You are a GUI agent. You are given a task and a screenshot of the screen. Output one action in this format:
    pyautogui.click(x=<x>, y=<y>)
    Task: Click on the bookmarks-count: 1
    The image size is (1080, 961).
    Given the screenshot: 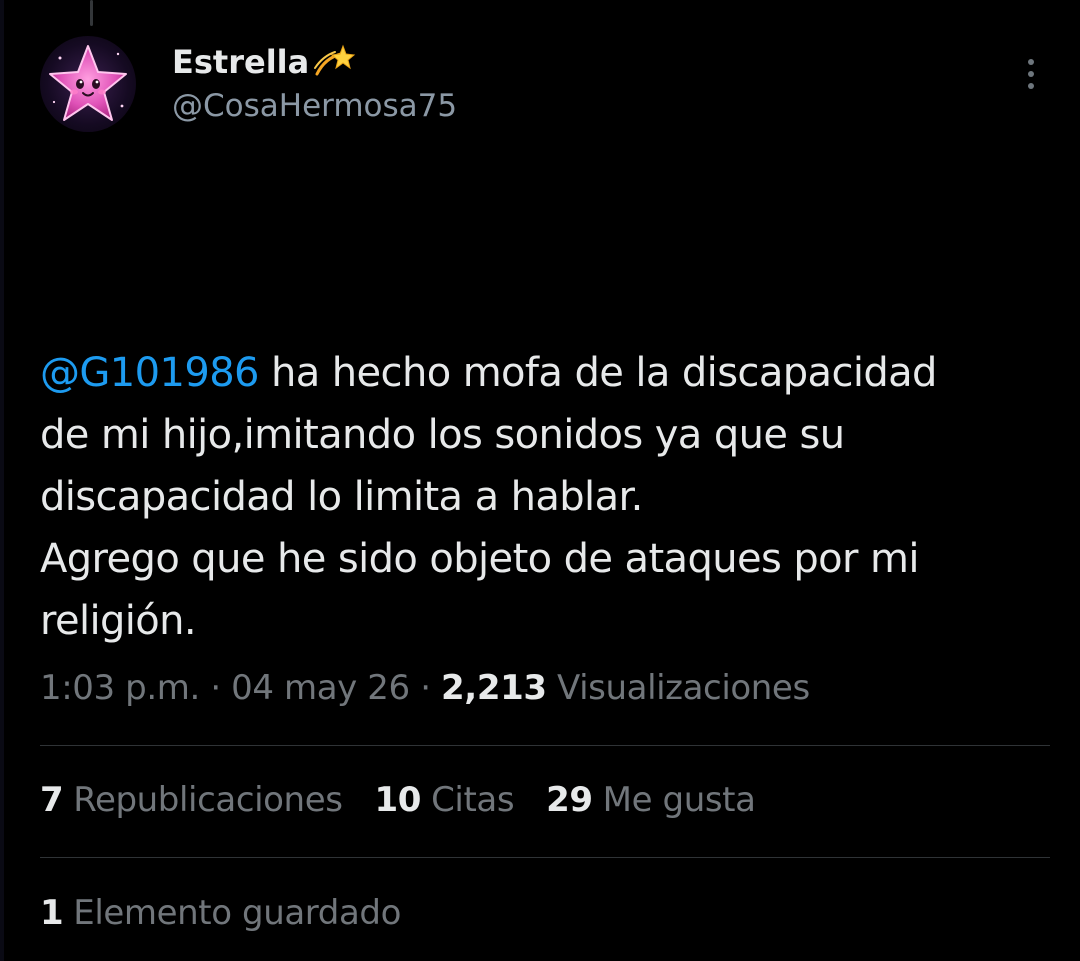 What is the action you would take?
    pyautogui.click(x=52, y=913)
    